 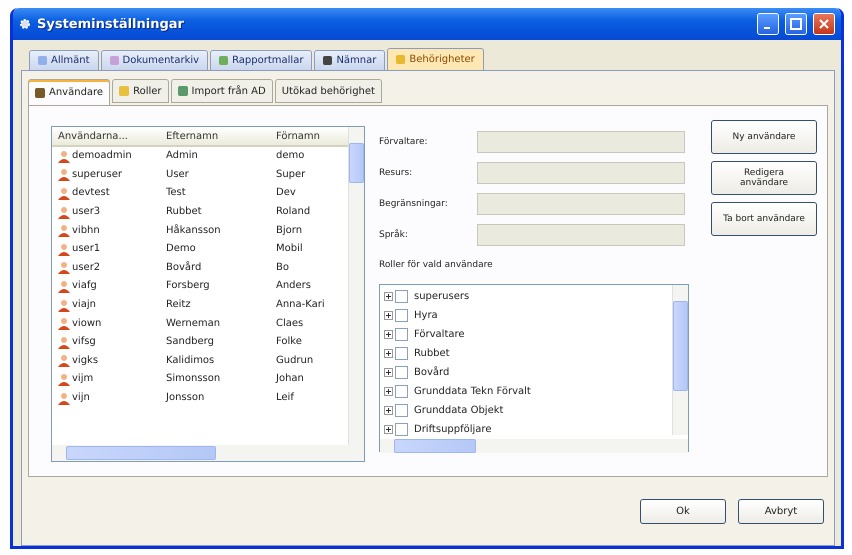 I want to click on minimize-icon, so click(x=767, y=28).